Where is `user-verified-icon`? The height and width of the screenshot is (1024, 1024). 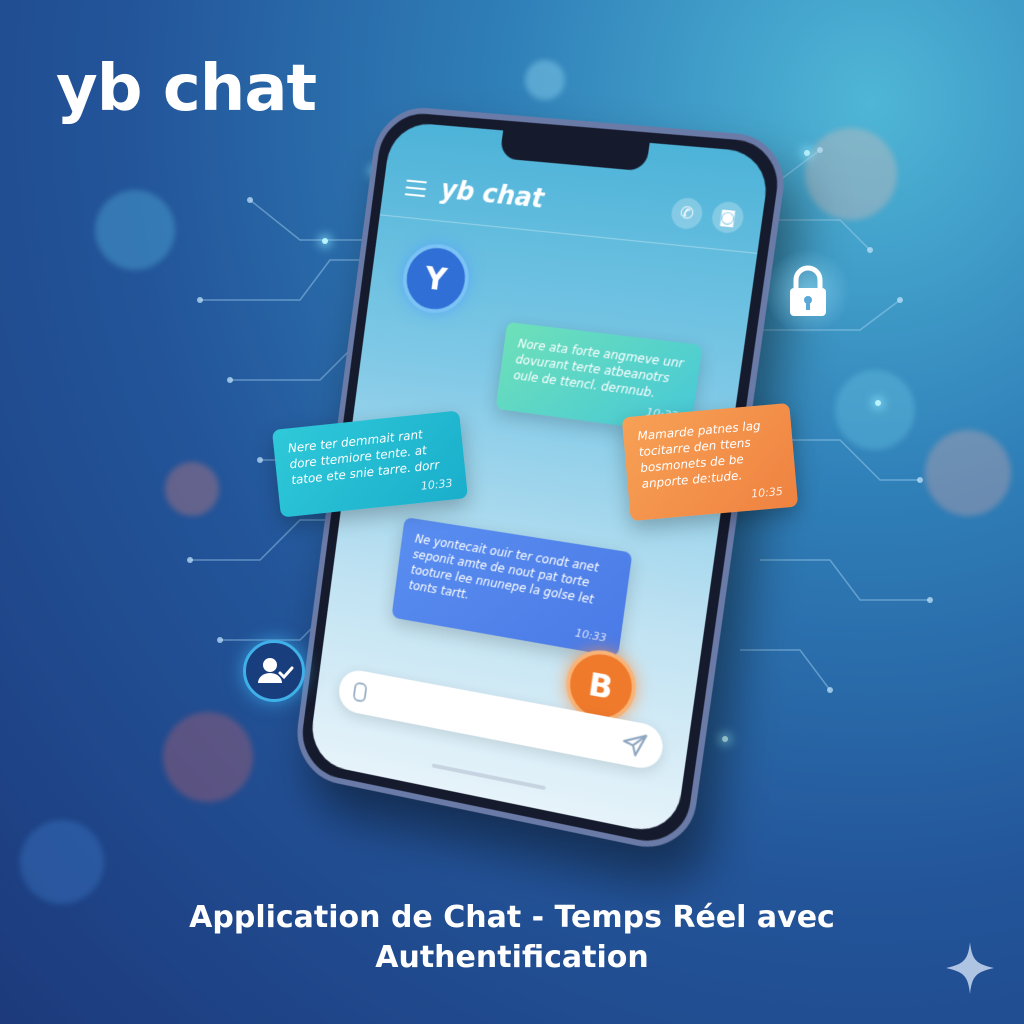 user-verified-icon is located at coordinates (274, 671).